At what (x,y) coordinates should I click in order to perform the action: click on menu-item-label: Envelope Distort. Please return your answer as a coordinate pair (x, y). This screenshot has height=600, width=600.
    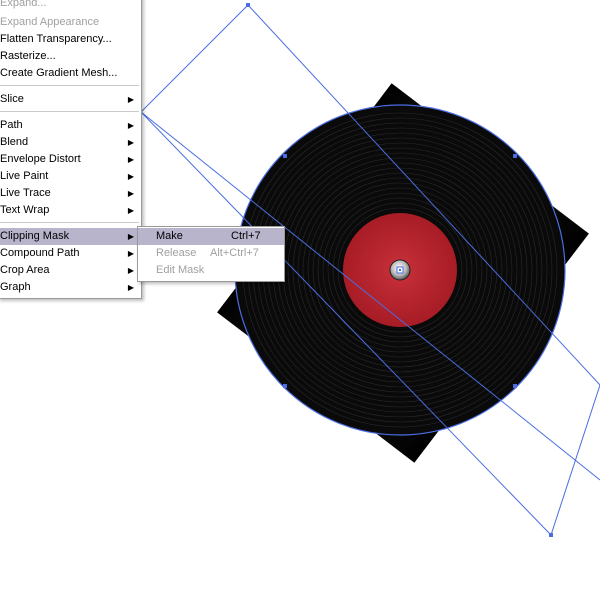
    Looking at the image, I should click on (40, 159).